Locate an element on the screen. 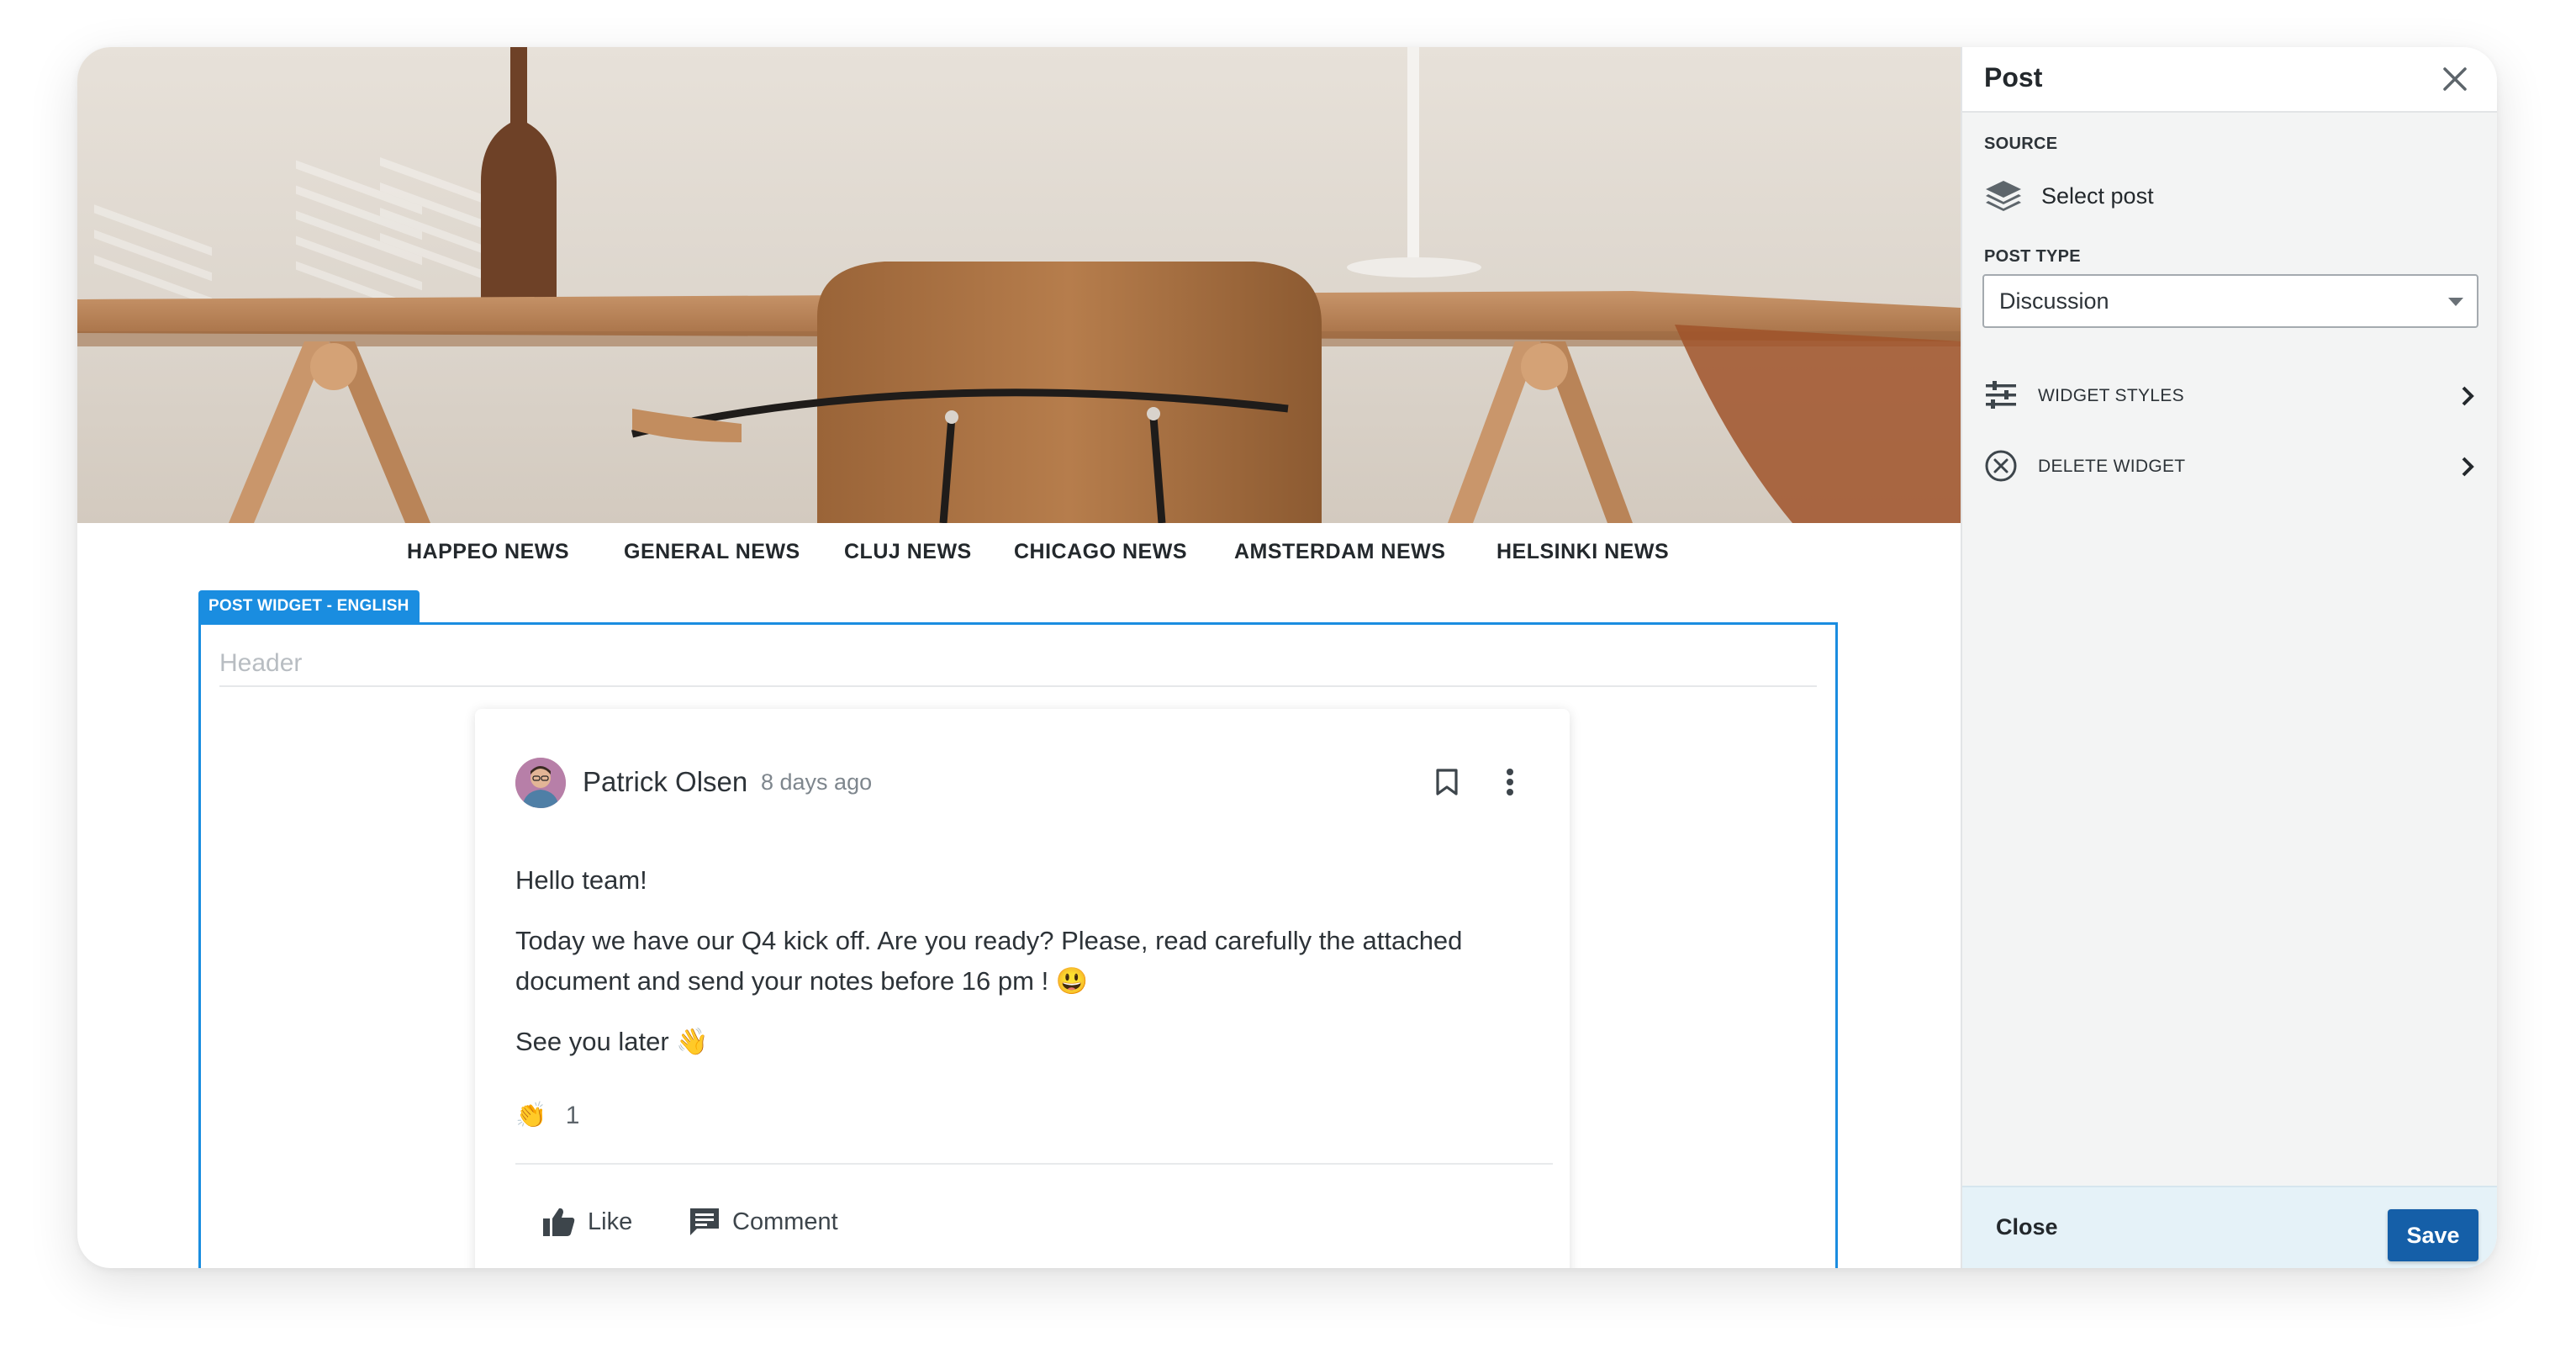 The image size is (2576, 1369). nav-item-helsinki-news: HELSINKI NEWS is located at coordinates (1583, 552).